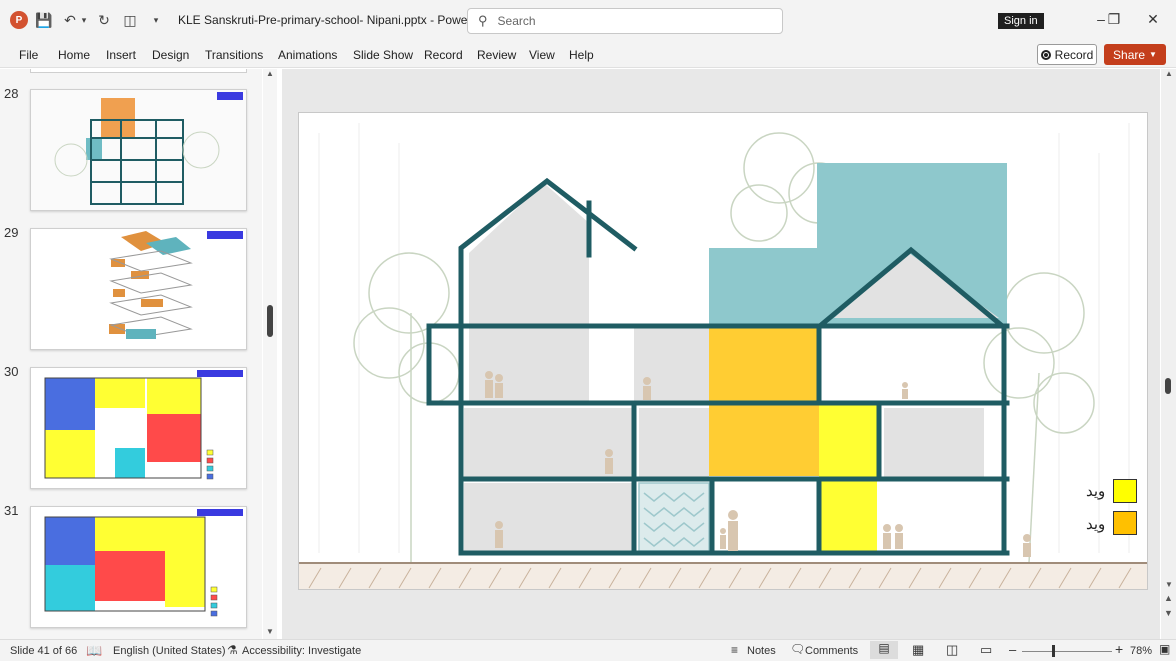  What do you see at coordinates (156, 20) in the screenshot?
I see `customize-toolbar-icon: ▾` at bounding box center [156, 20].